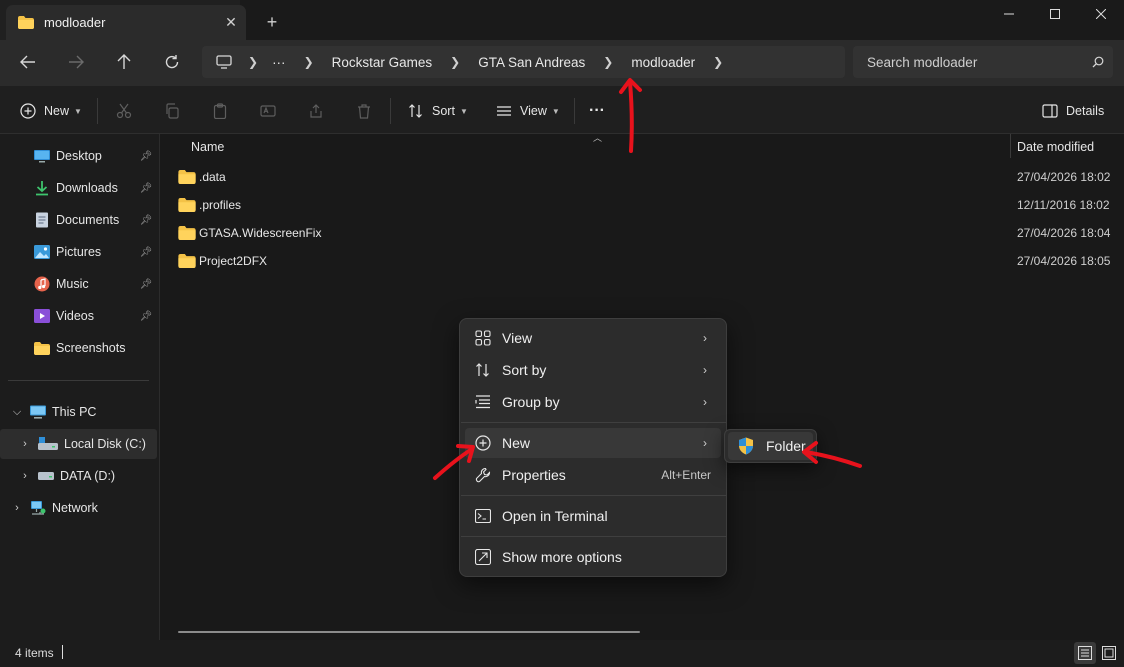 The height and width of the screenshot is (667, 1124). What do you see at coordinates (78, 476) in the screenshot?
I see `sidebar-item-data-drive: › DATA (D:)` at bounding box center [78, 476].